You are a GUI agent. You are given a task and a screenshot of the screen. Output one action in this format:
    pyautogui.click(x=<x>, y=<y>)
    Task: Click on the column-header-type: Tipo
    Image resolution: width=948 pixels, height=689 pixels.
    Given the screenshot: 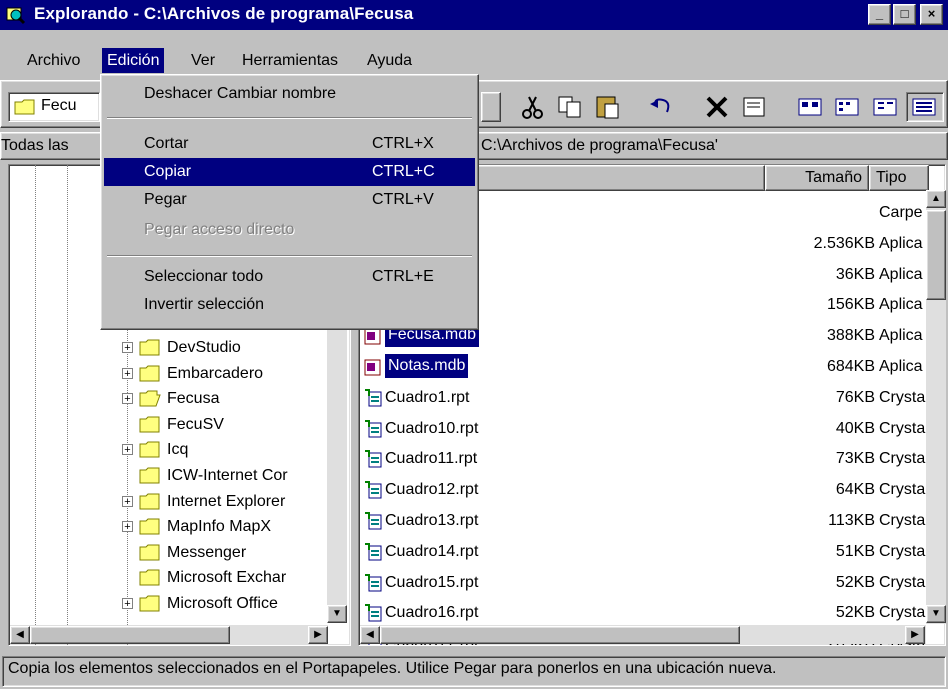 What is the action you would take?
    pyautogui.click(x=899, y=178)
    